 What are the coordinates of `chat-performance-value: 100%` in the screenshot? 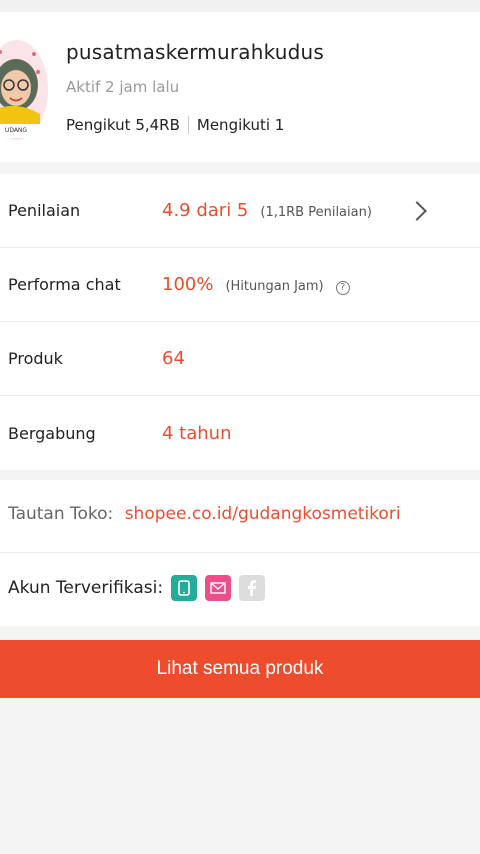 It's located at (188, 284).